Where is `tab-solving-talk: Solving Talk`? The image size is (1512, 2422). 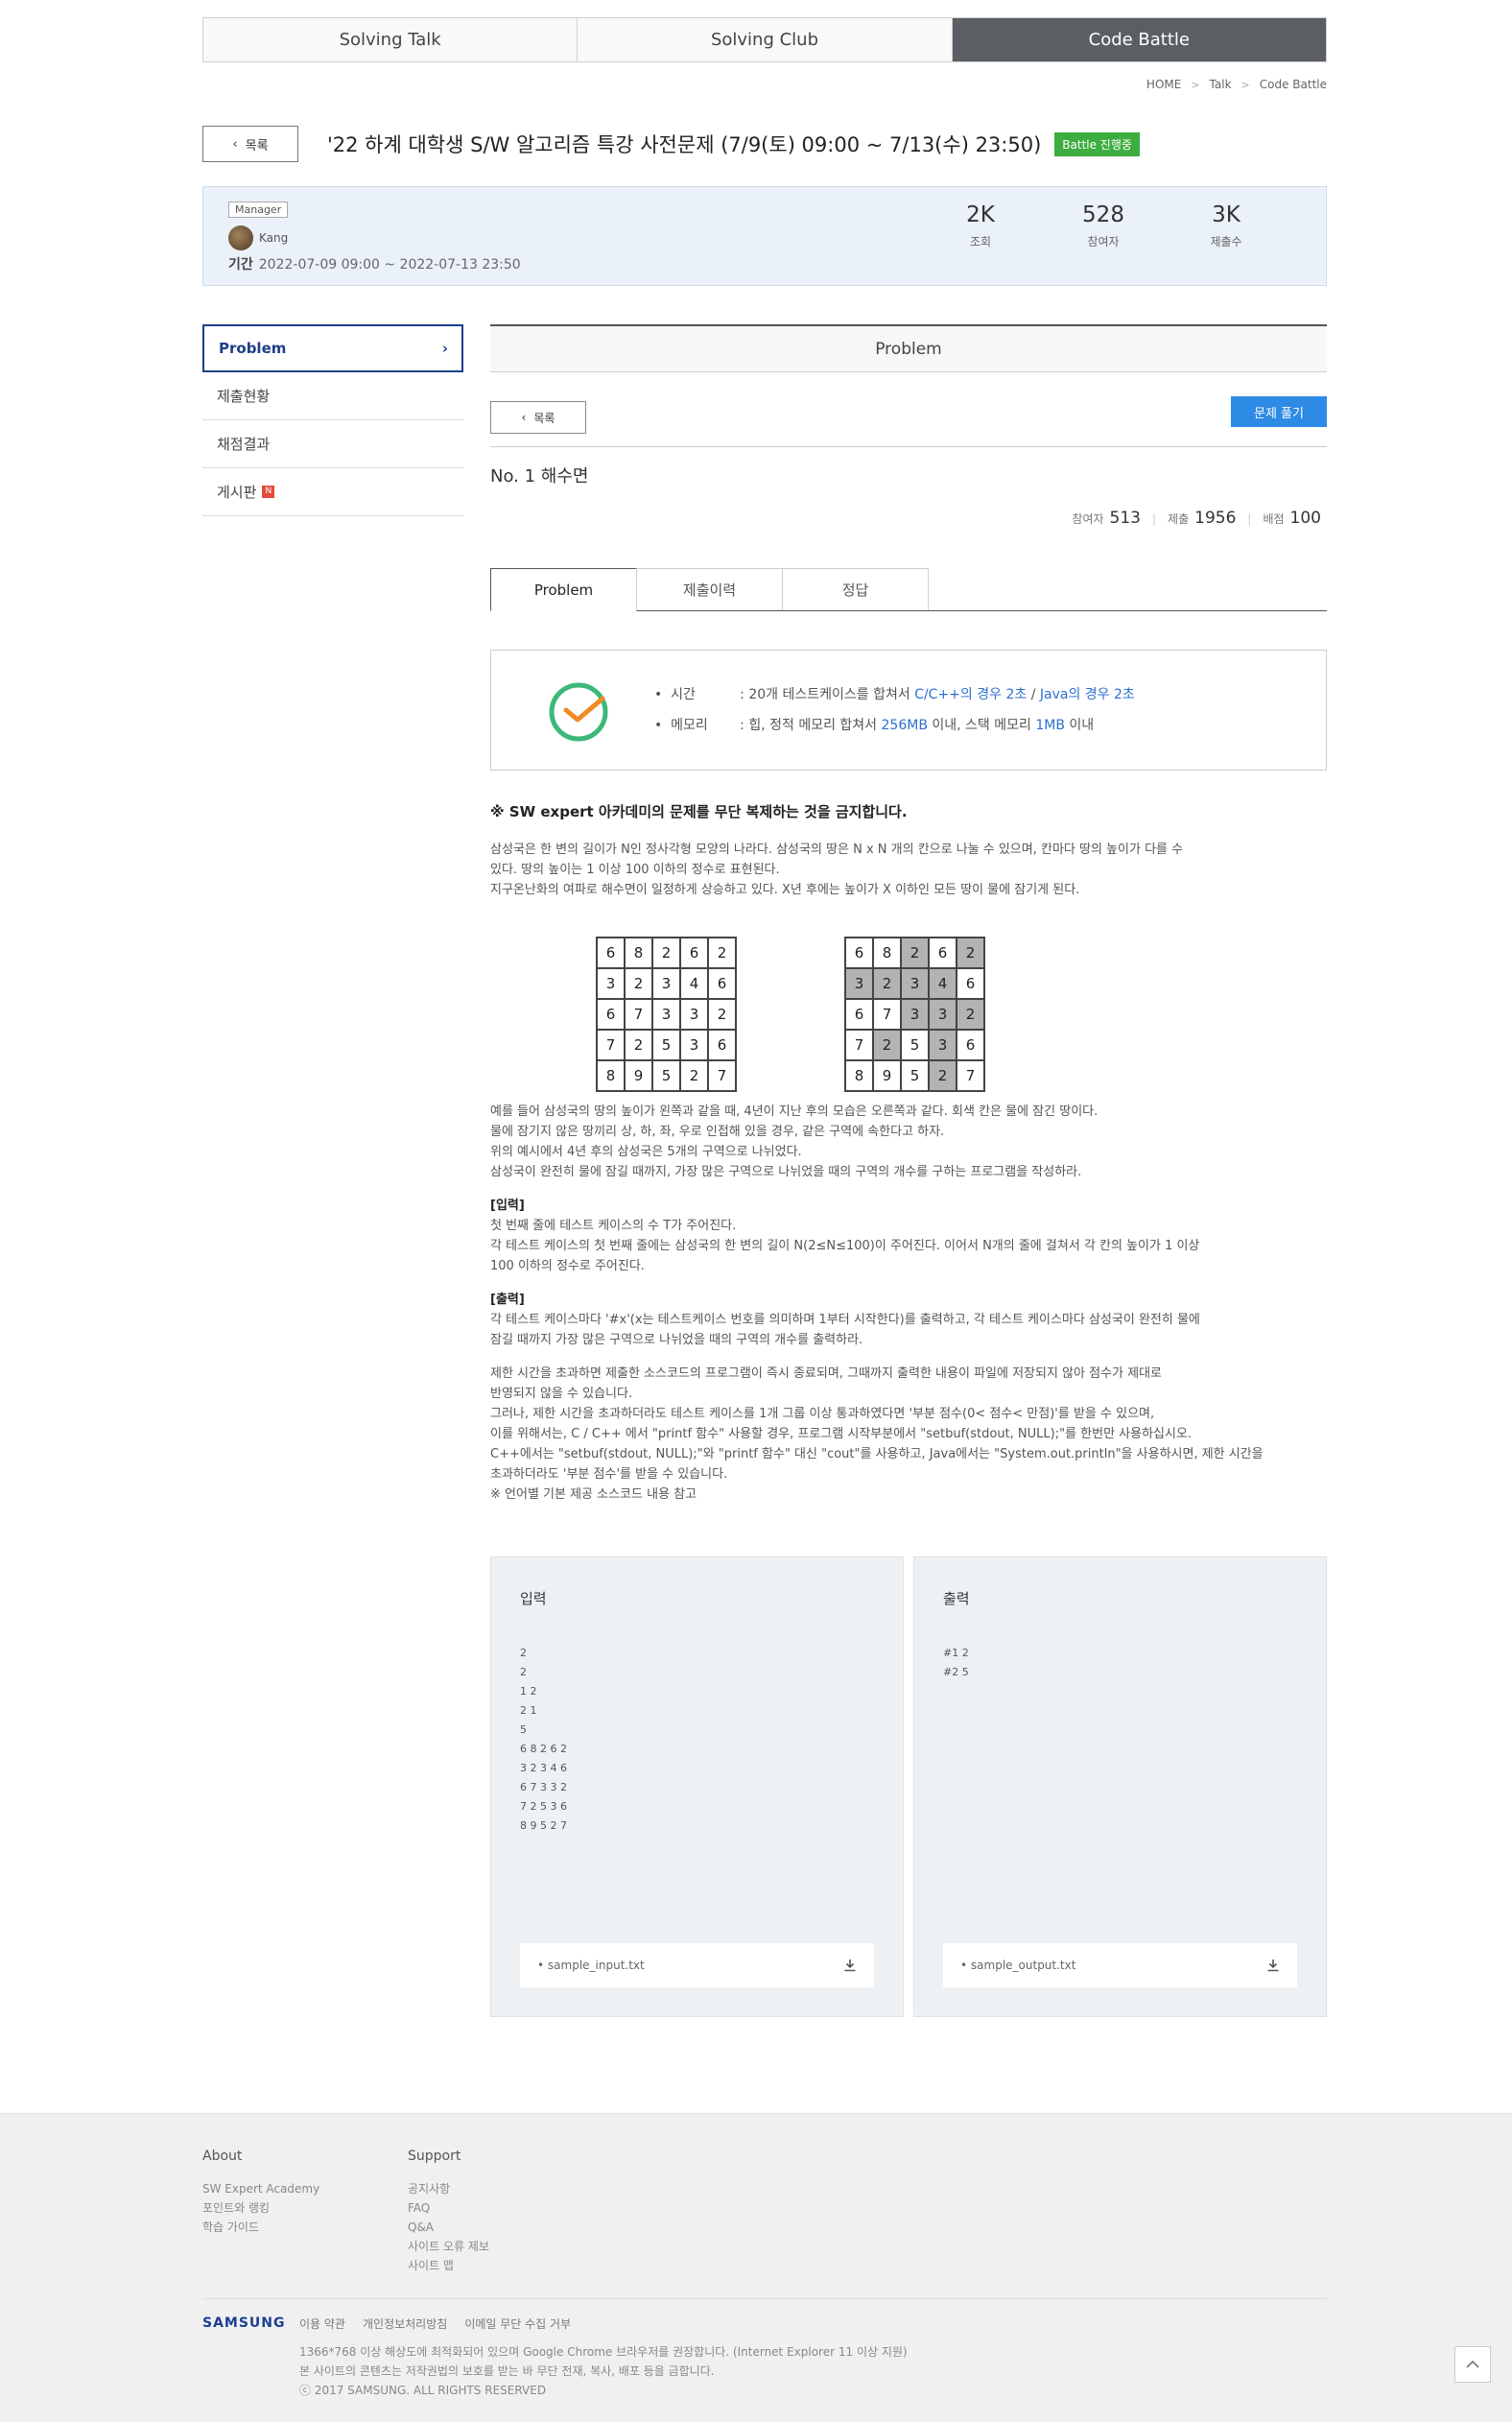
tab-solving-talk: Solving Talk is located at coordinates (391, 39).